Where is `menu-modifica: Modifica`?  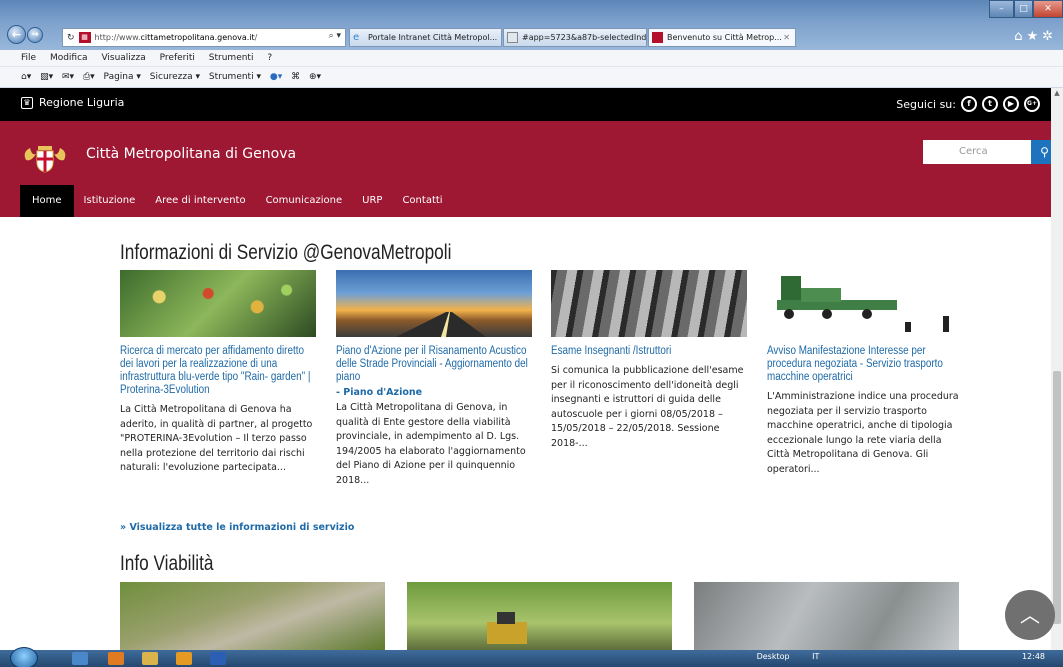 menu-modifica: Modifica is located at coordinates (69, 58).